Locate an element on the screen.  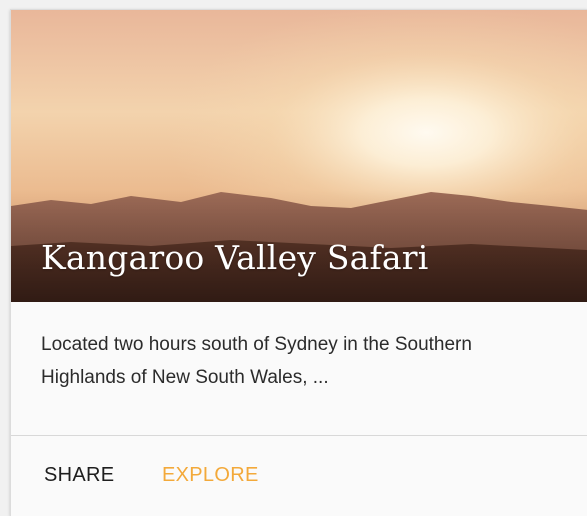
card-title: Kangaroo Valley Safari is located at coordinates (235, 257).